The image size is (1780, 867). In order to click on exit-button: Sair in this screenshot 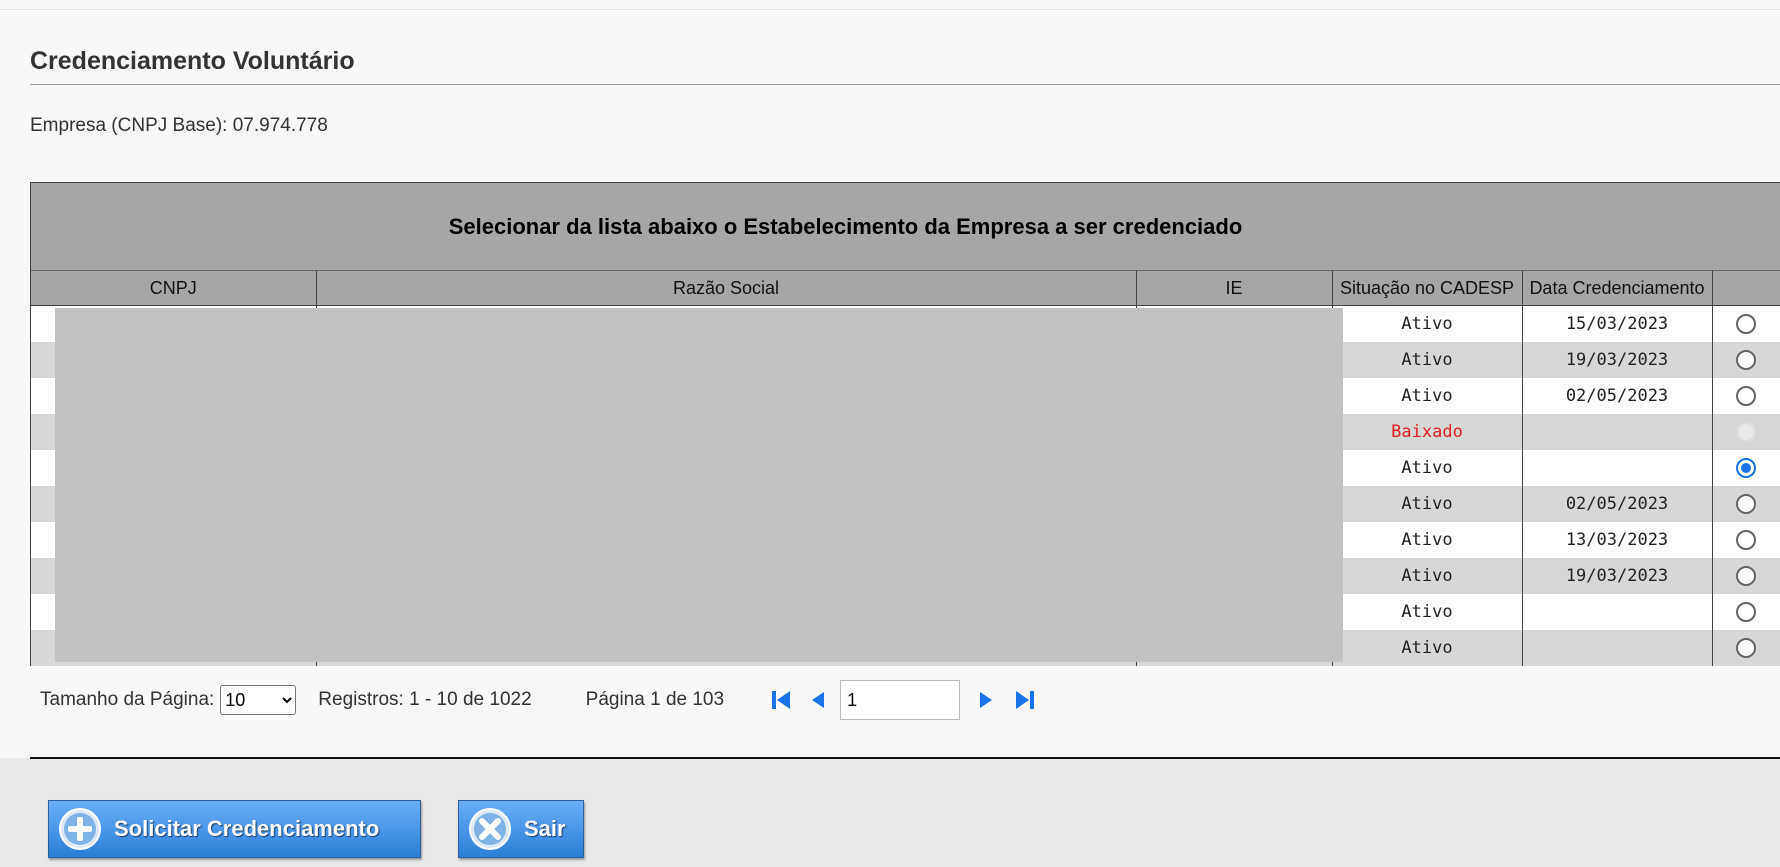, I will do `click(521, 829)`.